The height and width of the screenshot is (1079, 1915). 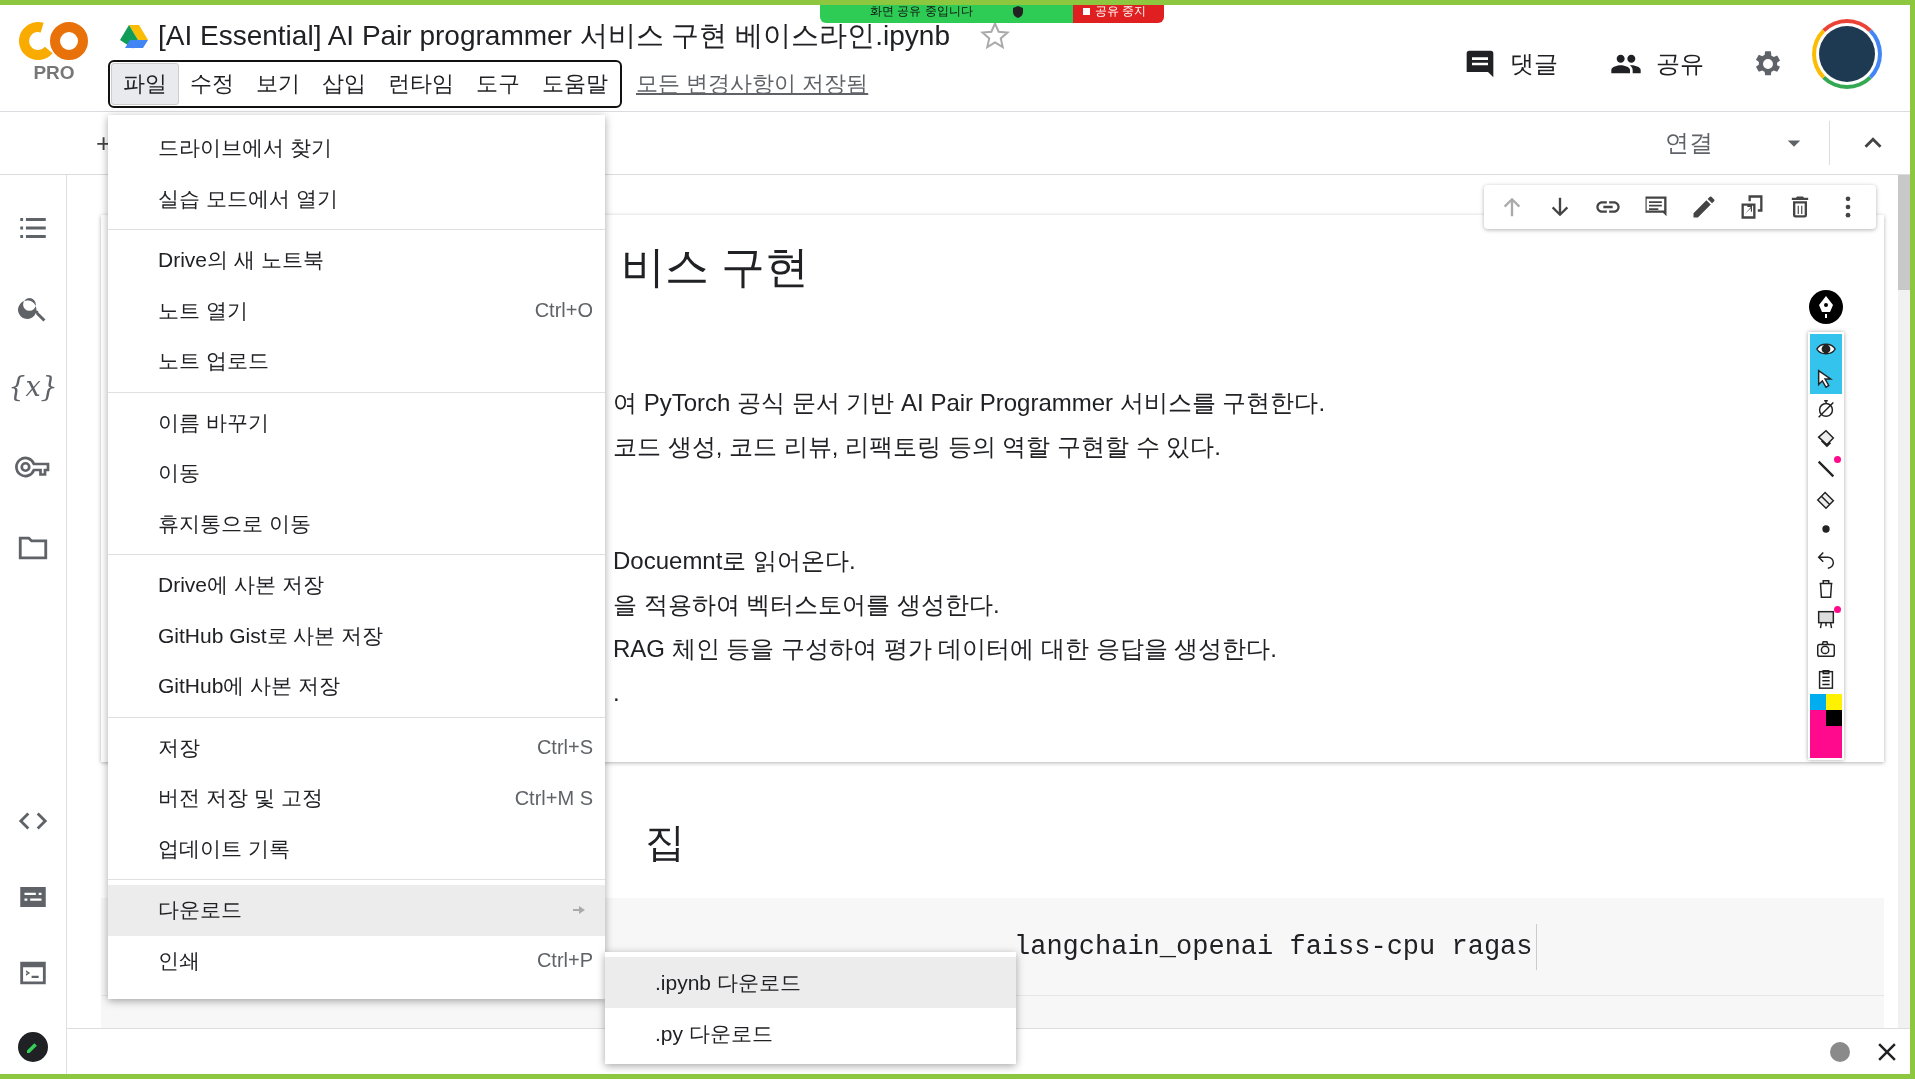 I want to click on menu-item: 노트 열기 Ctrl+O, so click(x=356, y=310).